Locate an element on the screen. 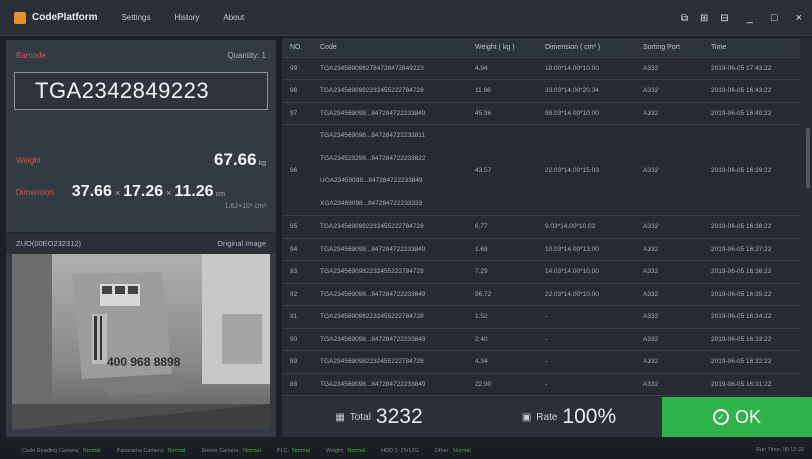  row-weight: 45.96 is located at coordinates (502, 113).